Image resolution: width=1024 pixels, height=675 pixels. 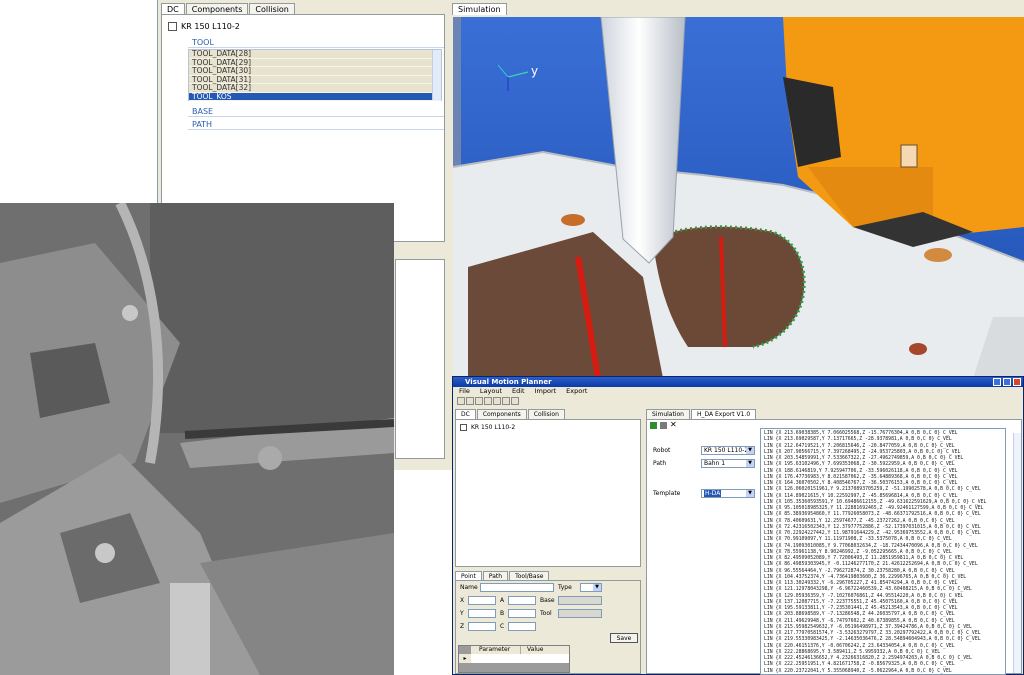 I want to click on type-dropdown: ▼, so click(x=591, y=587).